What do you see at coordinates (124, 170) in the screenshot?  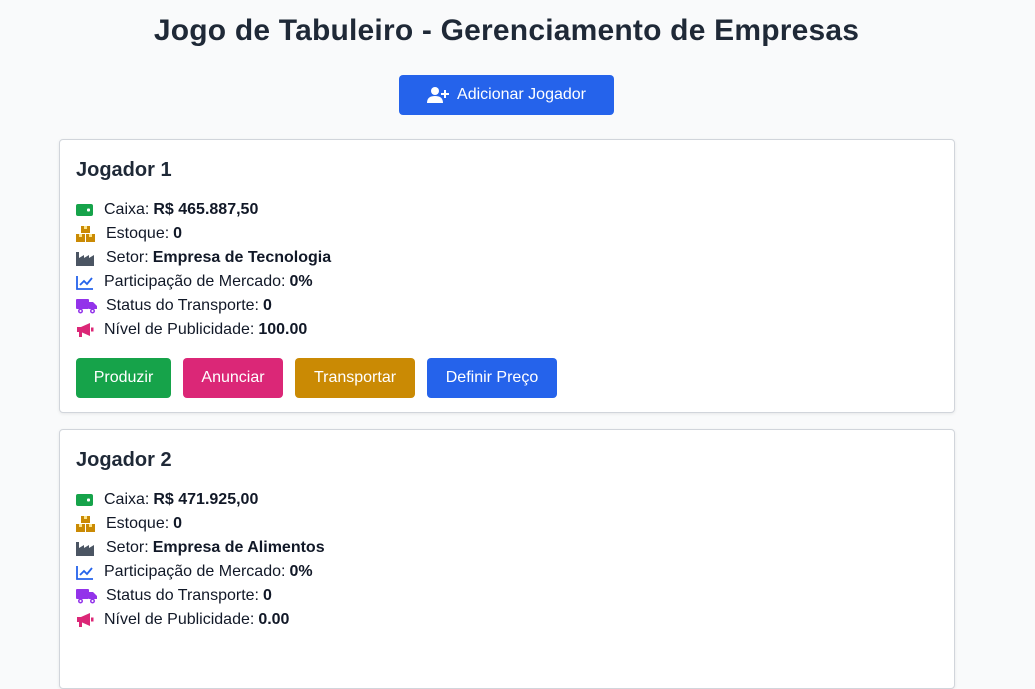 I see `player-name: Jogador 1` at bounding box center [124, 170].